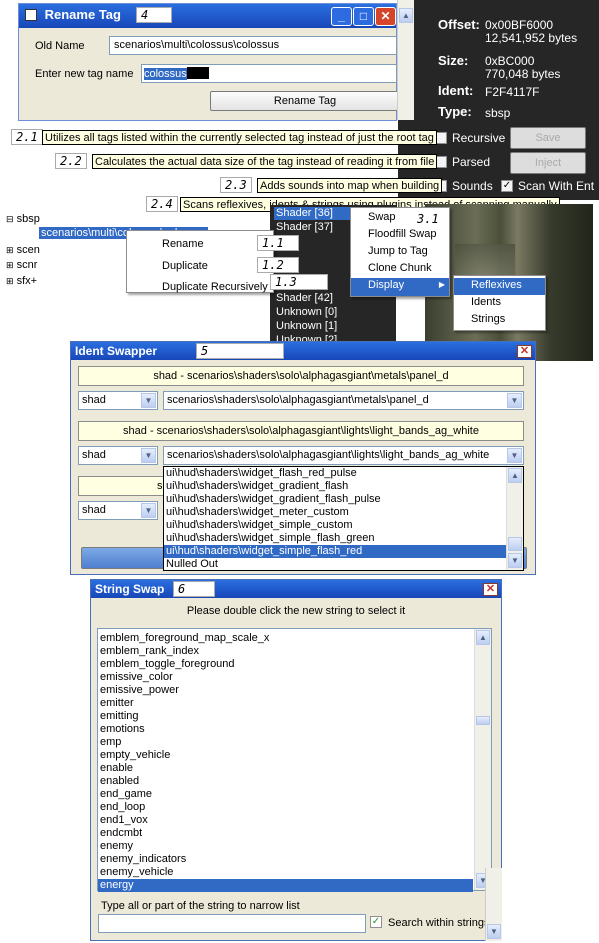  Describe the element at coordinates (285, 820) in the screenshot. I see `string-list-item: end1_vox` at that location.